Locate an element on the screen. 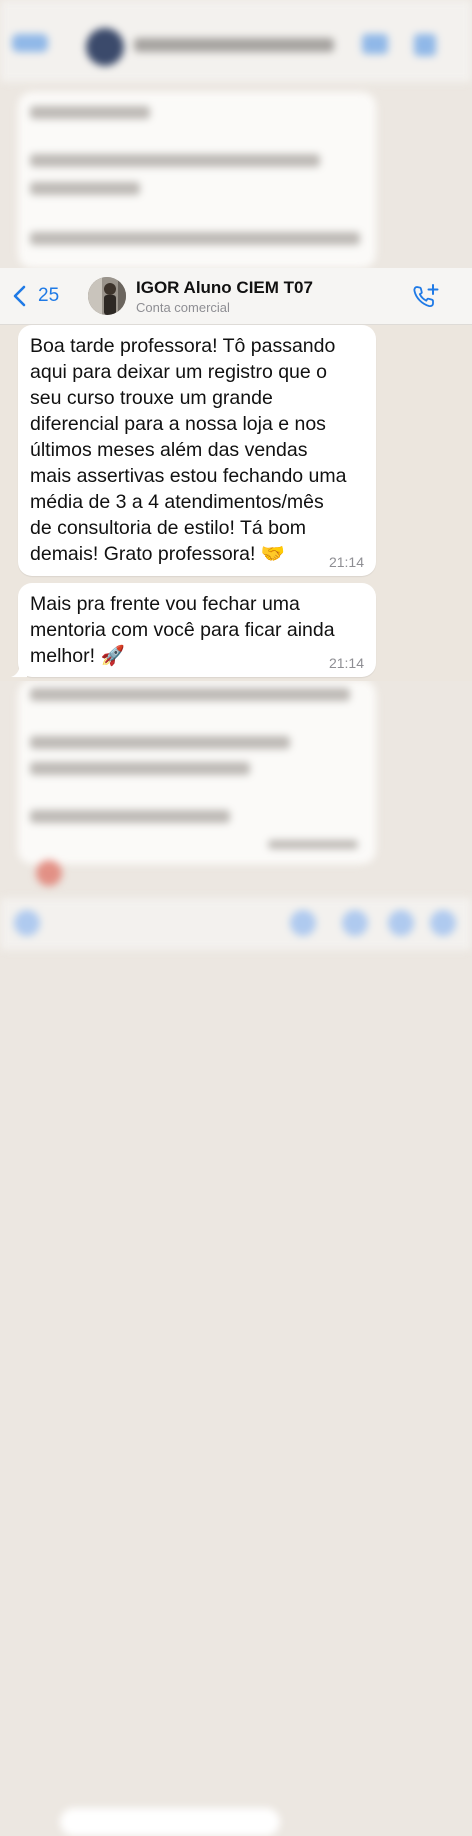 The height and width of the screenshot is (1836, 472). avatar-photo is located at coordinates (107, 296).